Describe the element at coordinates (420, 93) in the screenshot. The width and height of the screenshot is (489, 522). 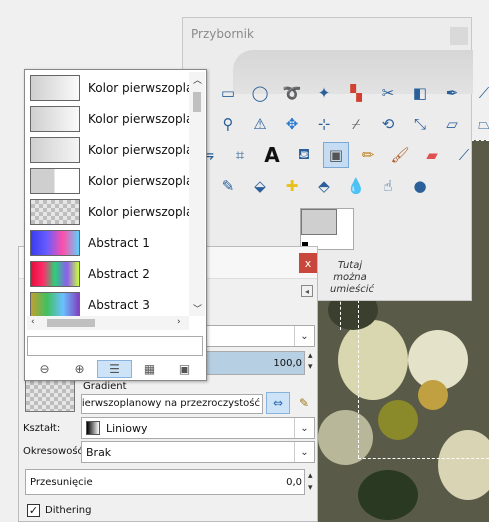
I see `foreground-select-icon: ◧` at that location.